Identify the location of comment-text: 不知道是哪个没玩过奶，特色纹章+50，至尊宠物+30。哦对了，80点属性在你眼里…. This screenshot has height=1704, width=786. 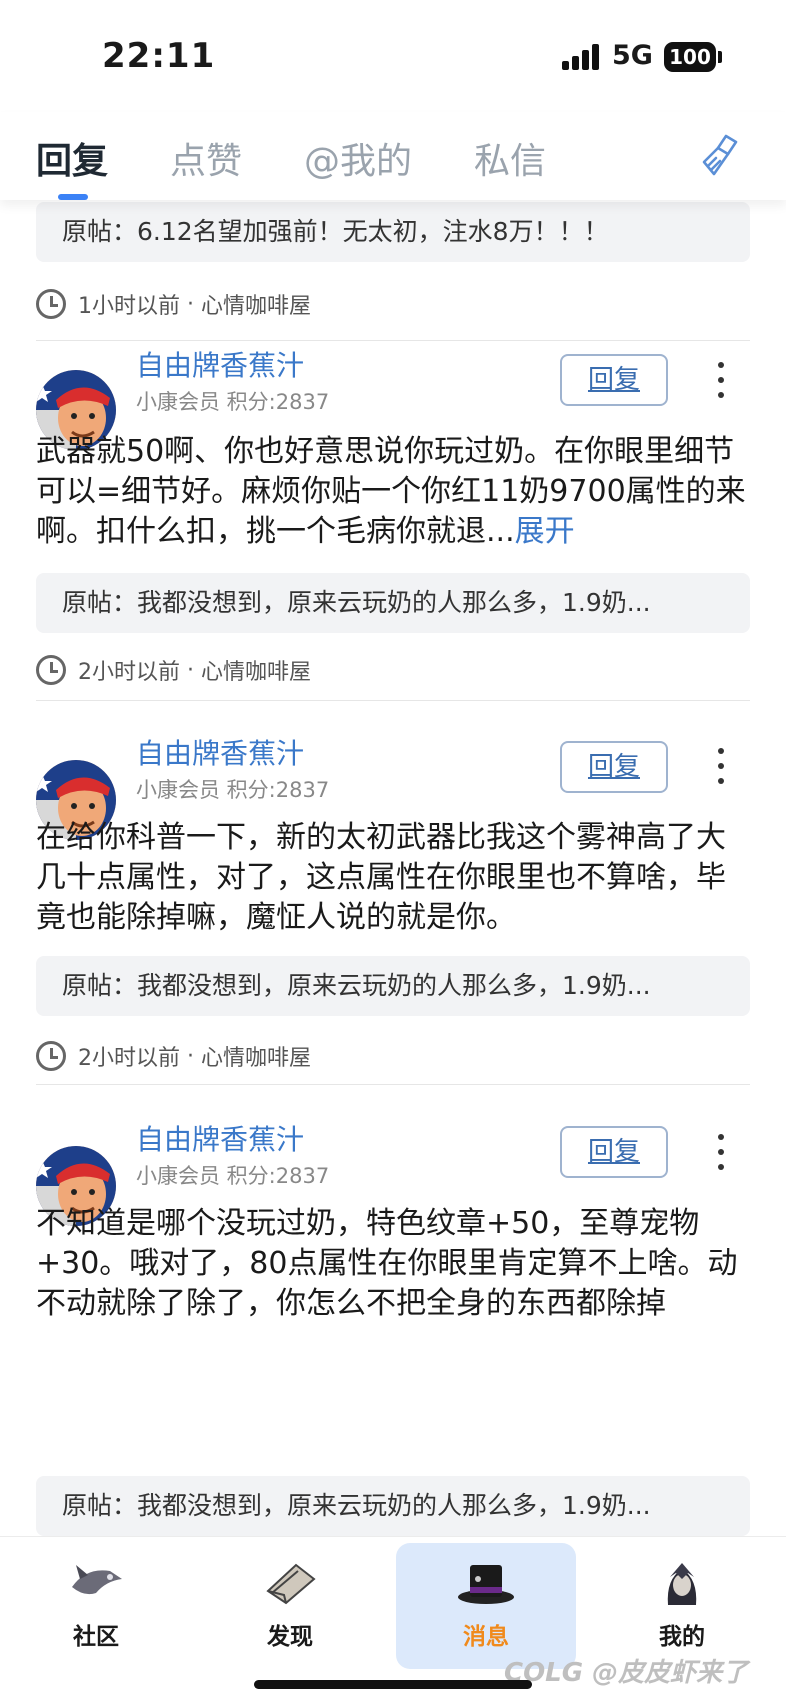
(393, 1264).